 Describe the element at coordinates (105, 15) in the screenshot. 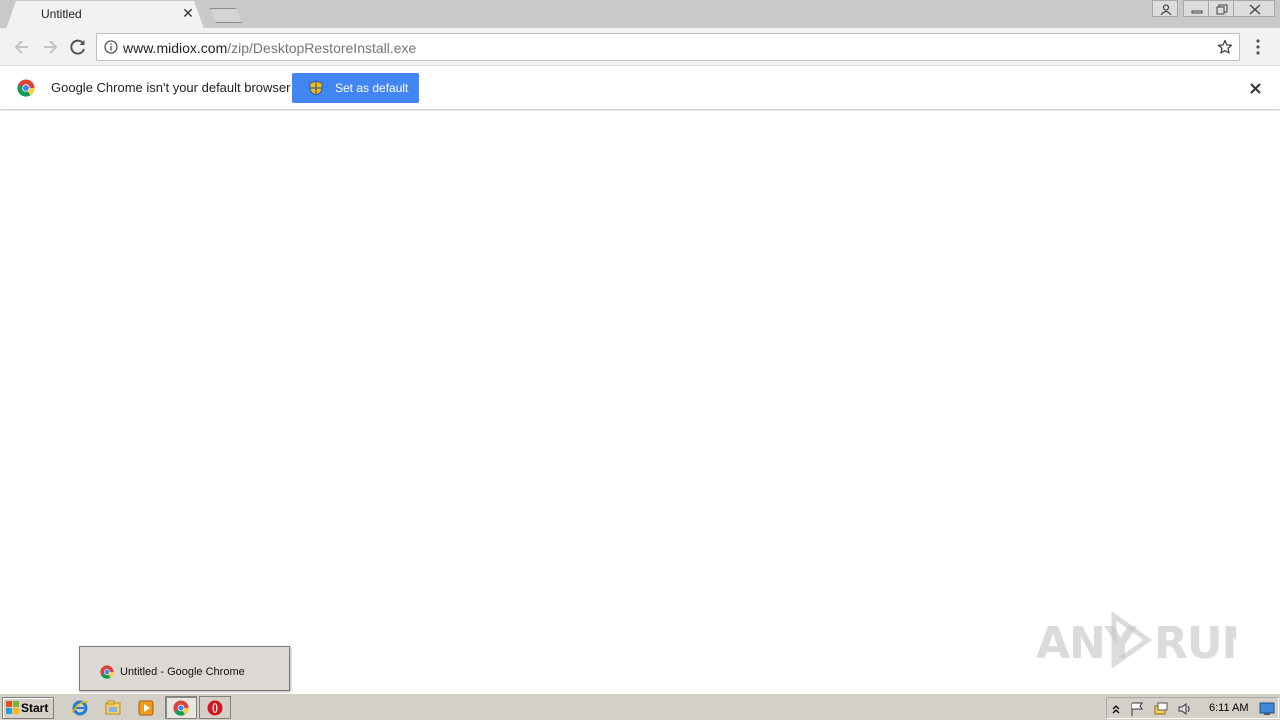

I see `tab-untitled` at that location.